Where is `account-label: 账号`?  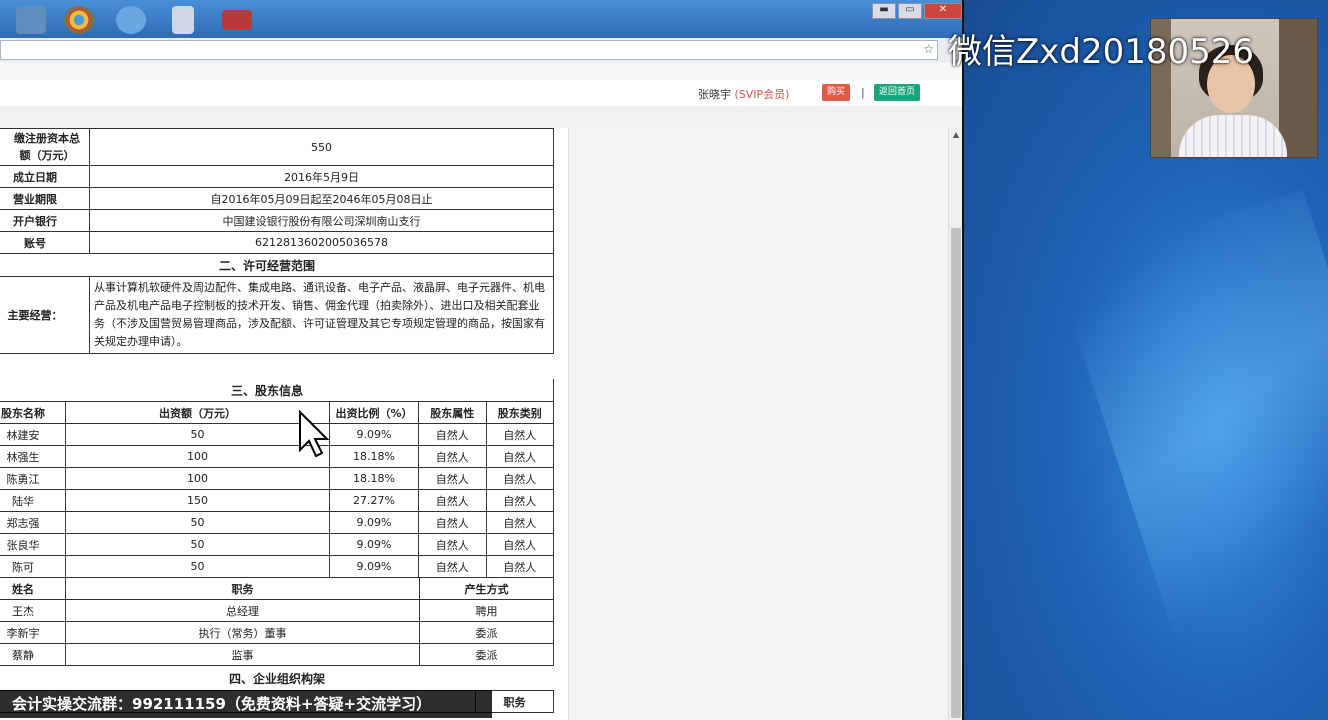 account-label: 账号 is located at coordinates (45, 242).